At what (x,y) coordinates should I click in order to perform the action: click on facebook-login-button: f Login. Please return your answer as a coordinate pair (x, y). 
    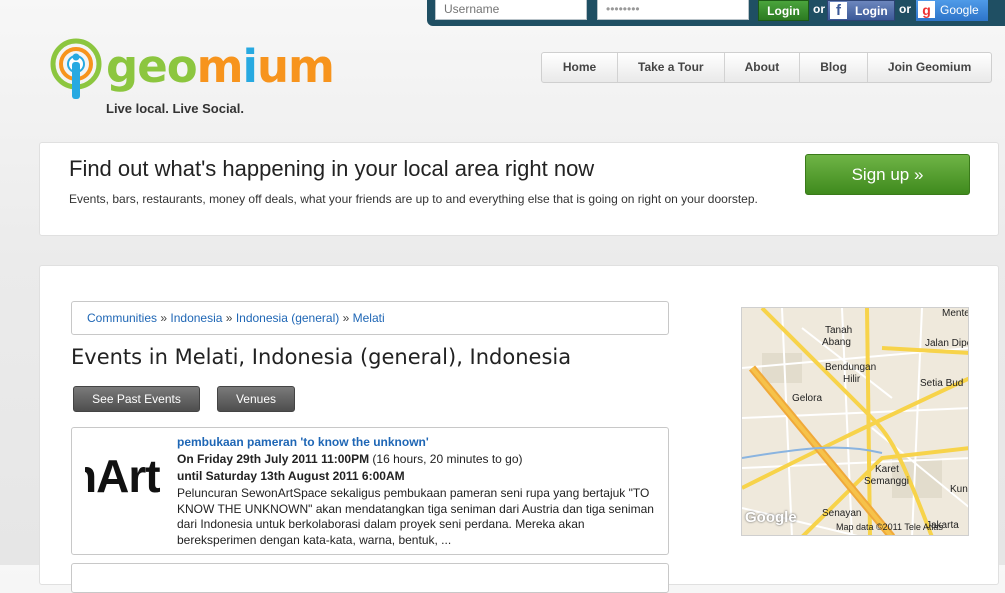
    Looking at the image, I should click on (861, 10).